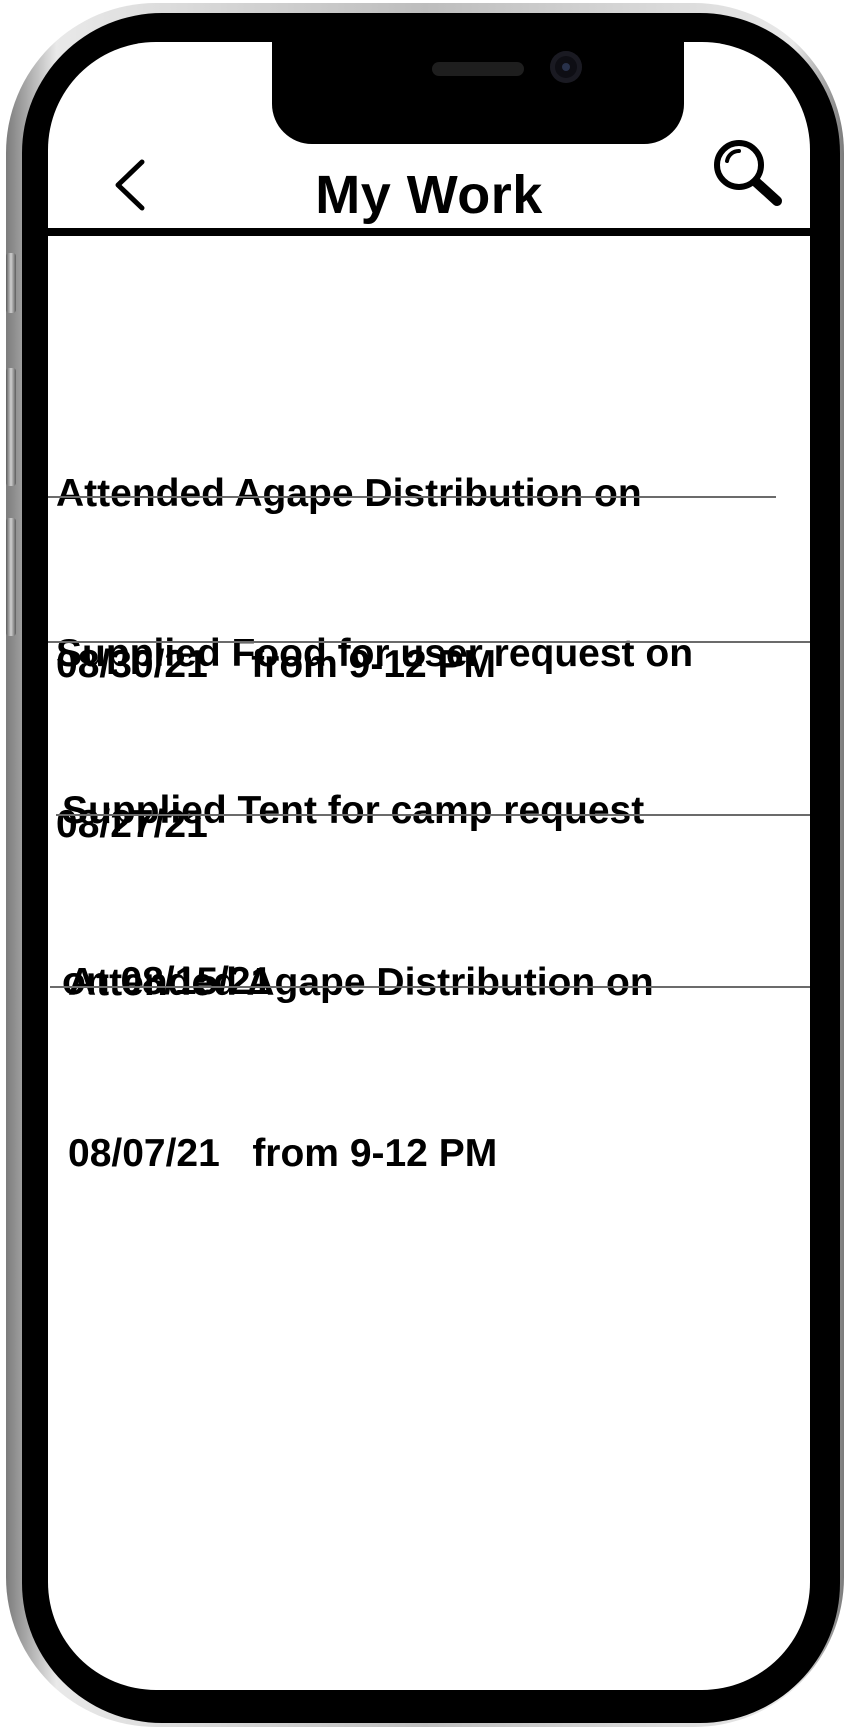 The width and height of the screenshot is (850, 1729). I want to click on notch, so click(478, 93).